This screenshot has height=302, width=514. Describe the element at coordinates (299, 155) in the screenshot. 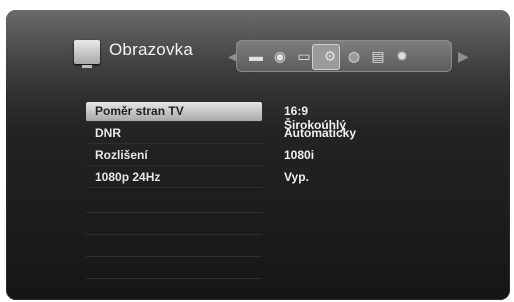

I see `setting-value: 1080i` at that location.